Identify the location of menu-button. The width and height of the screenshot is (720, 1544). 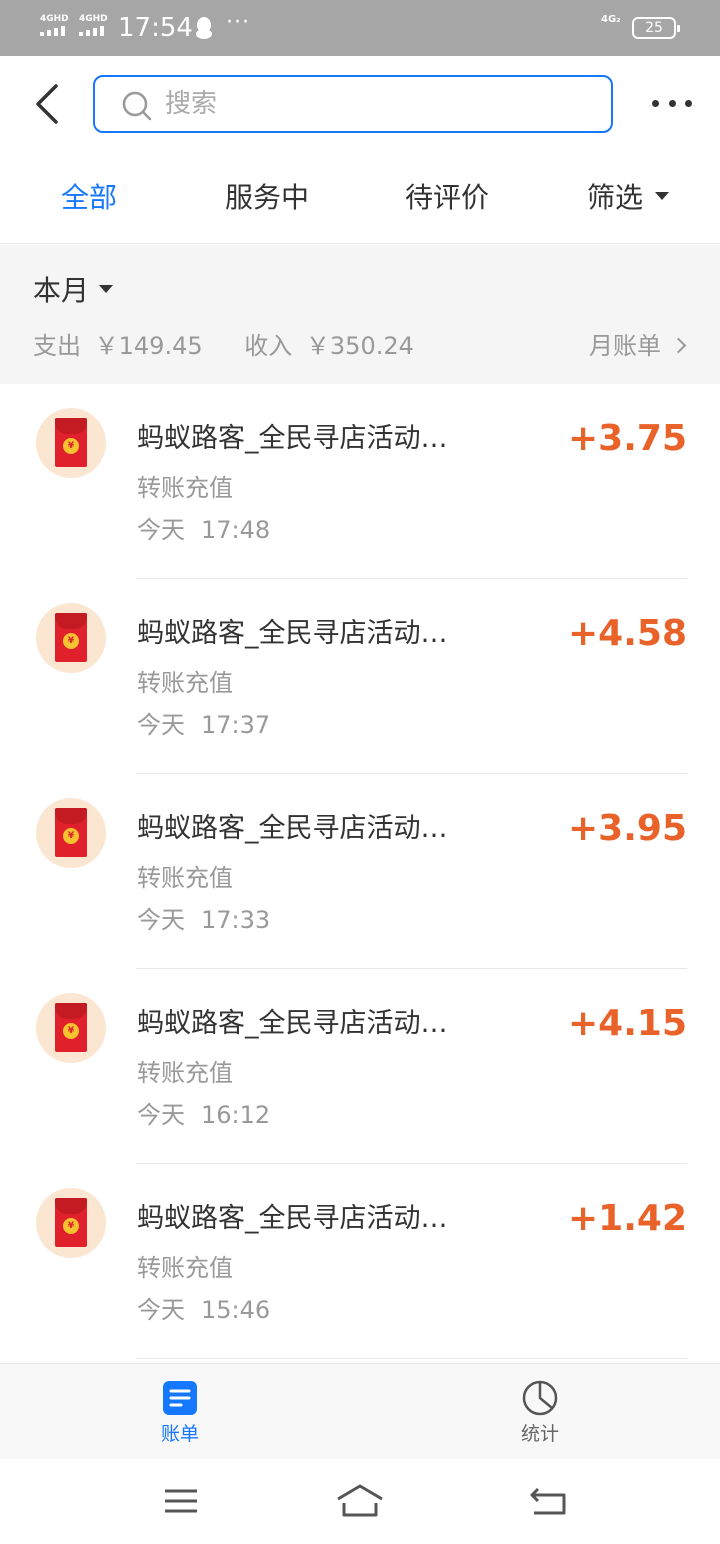
(181, 1501).